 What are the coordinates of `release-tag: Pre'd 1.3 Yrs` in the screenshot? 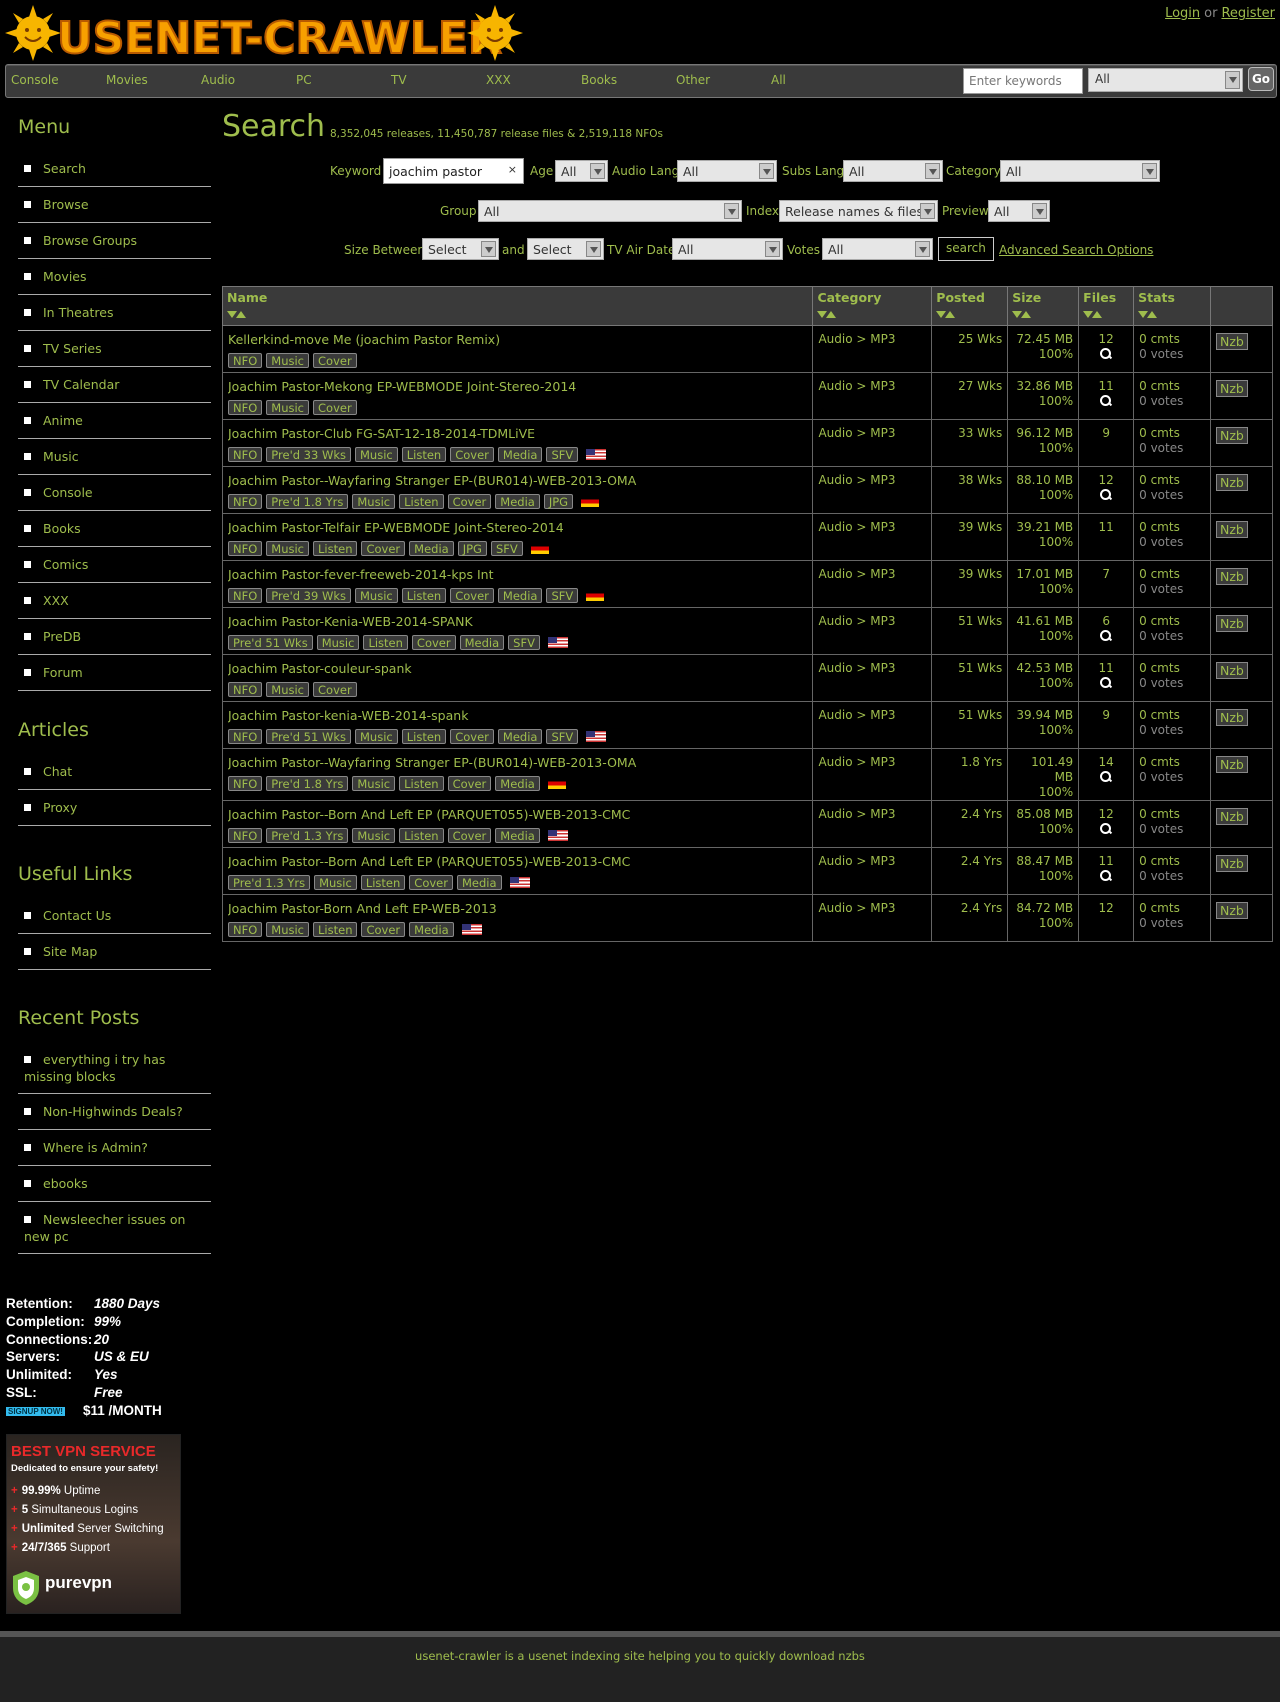 It's located at (307, 835).